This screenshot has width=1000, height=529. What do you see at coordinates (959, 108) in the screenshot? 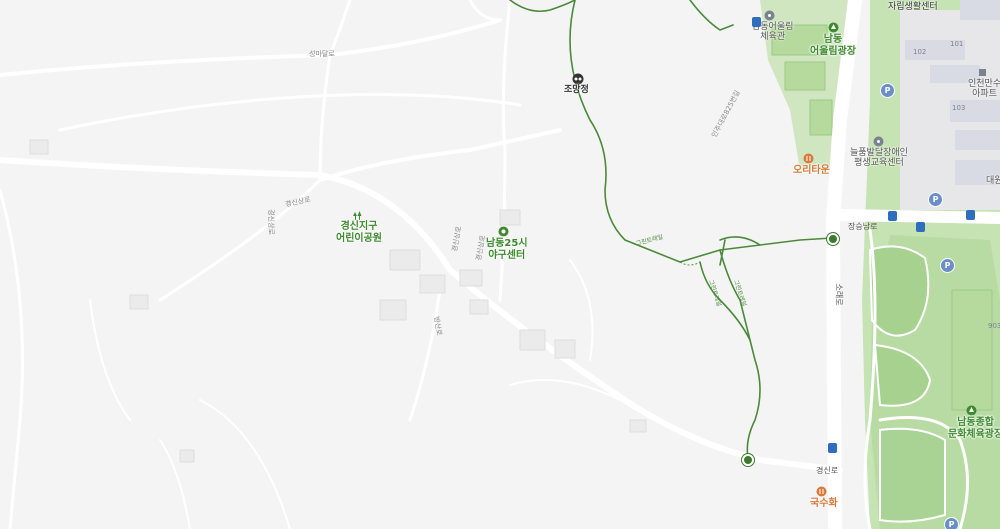
I see `building-number-103: 103` at bounding box center [959, 108].